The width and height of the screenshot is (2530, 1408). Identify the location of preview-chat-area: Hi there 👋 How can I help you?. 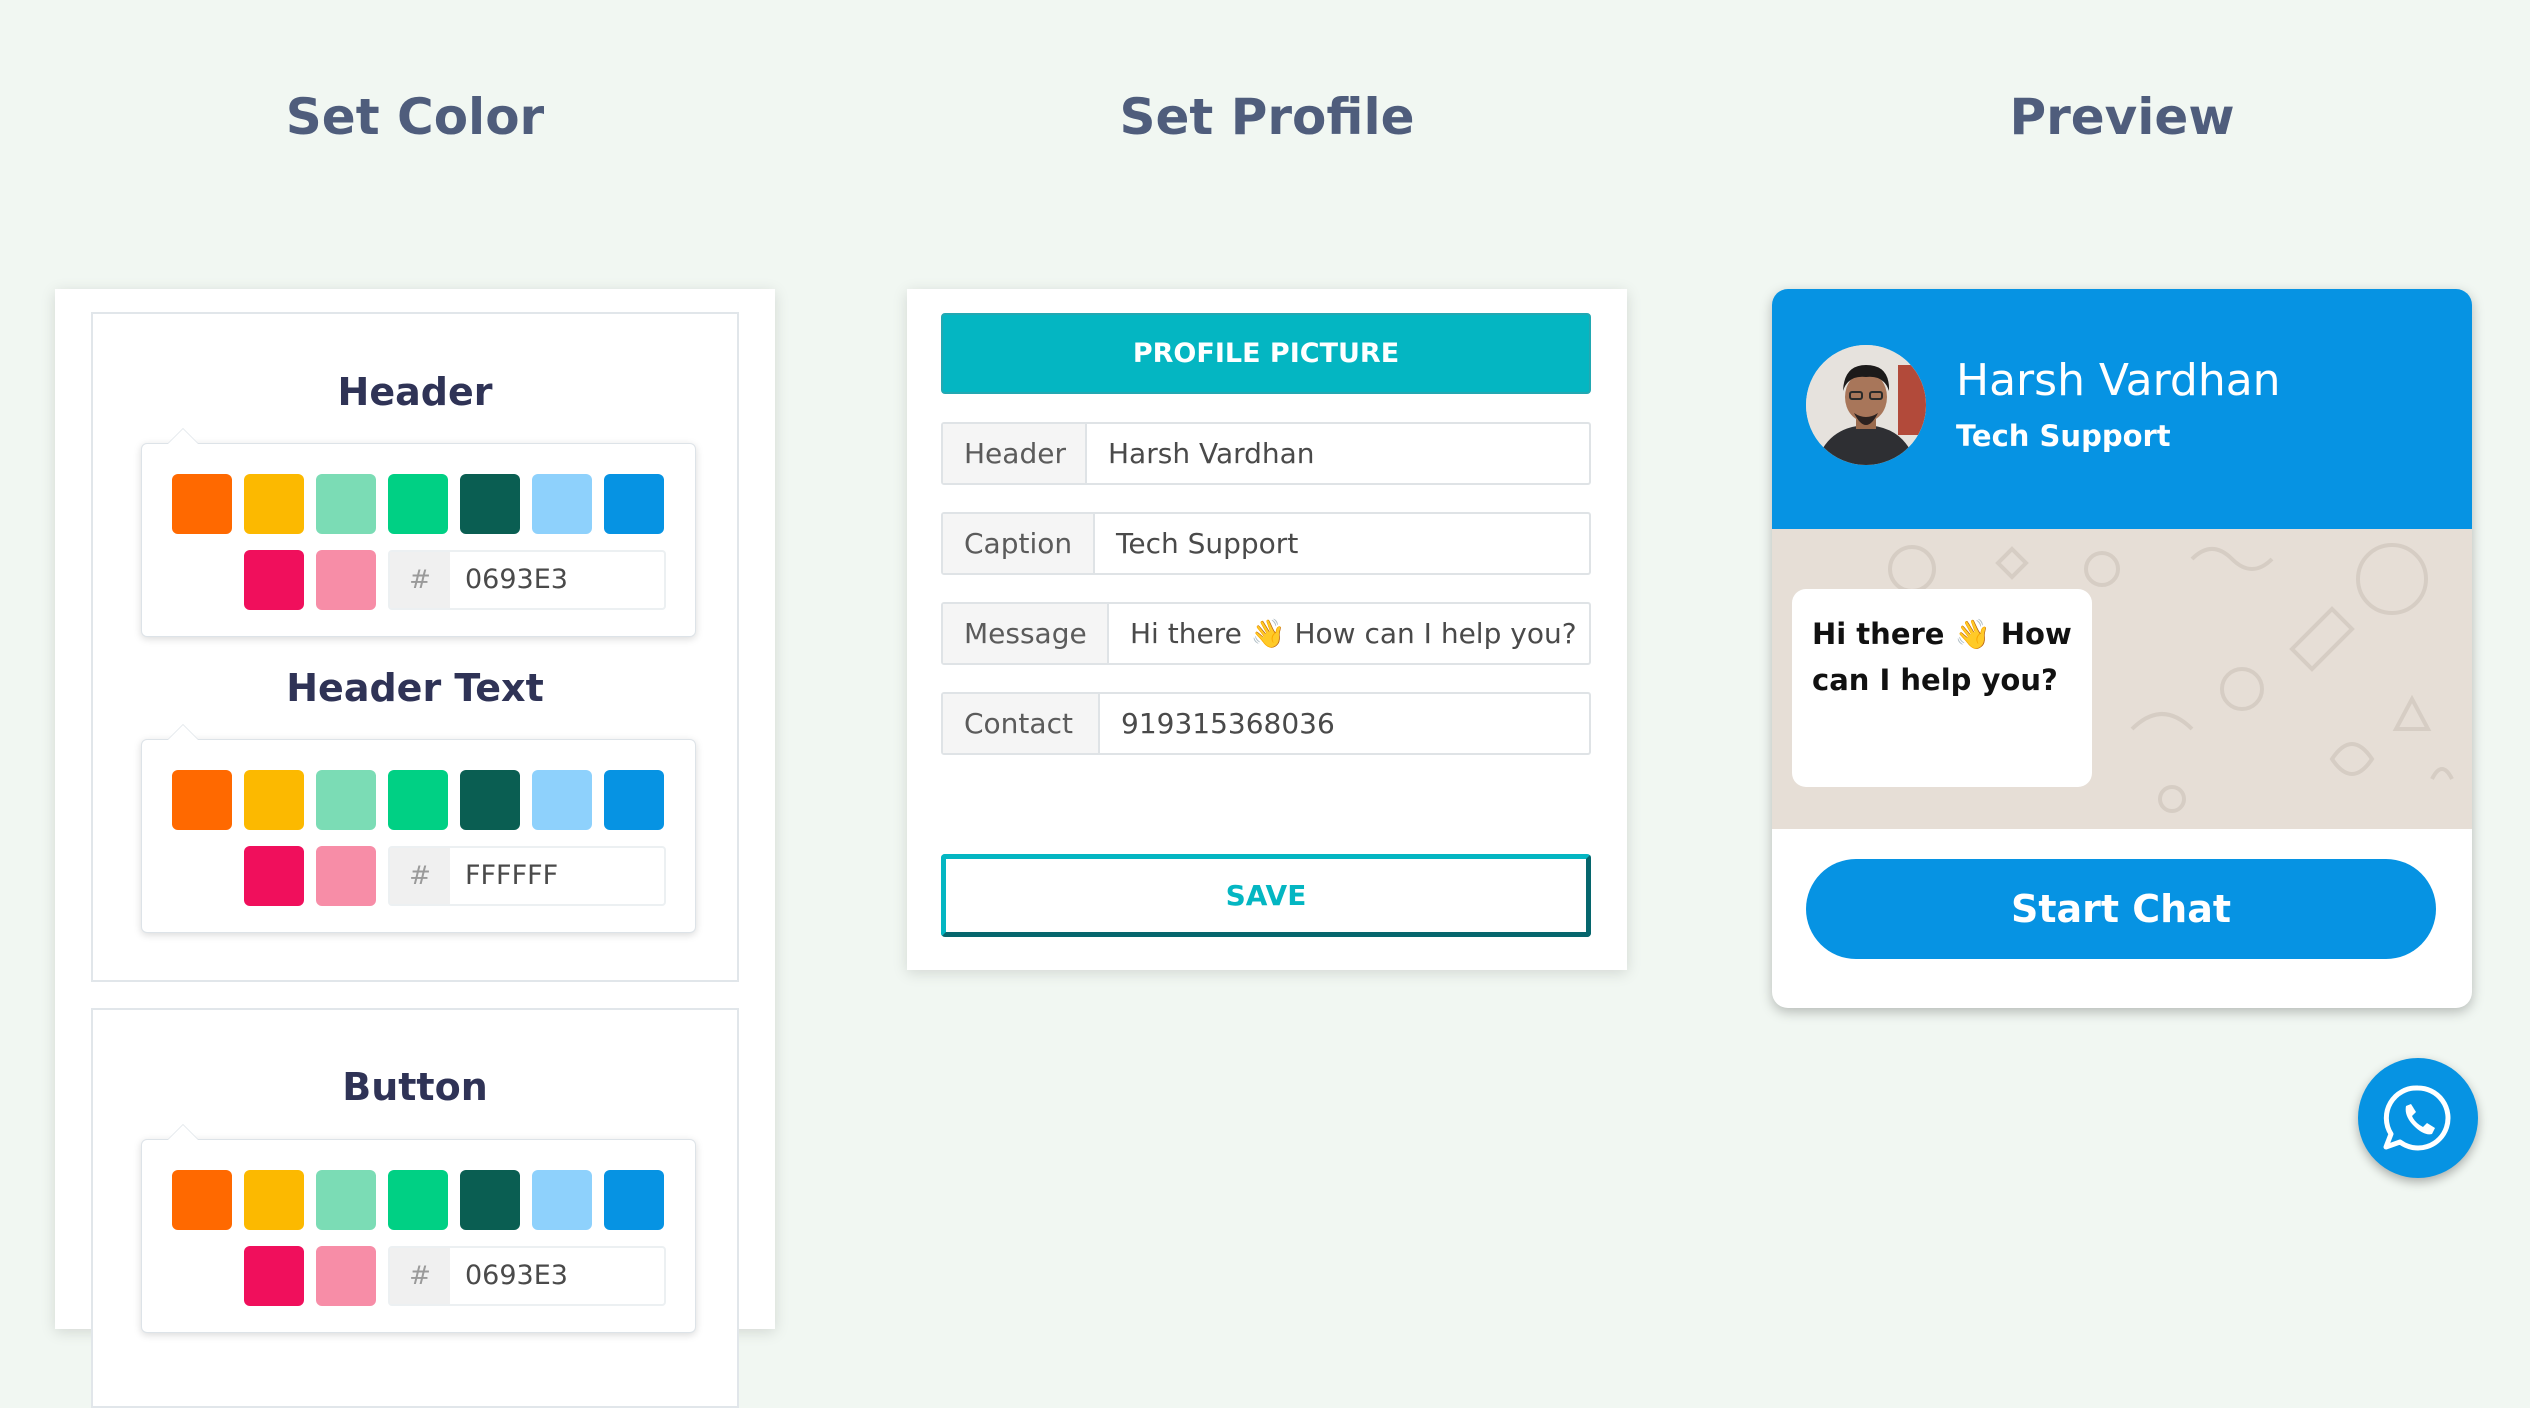
(2122, 679).